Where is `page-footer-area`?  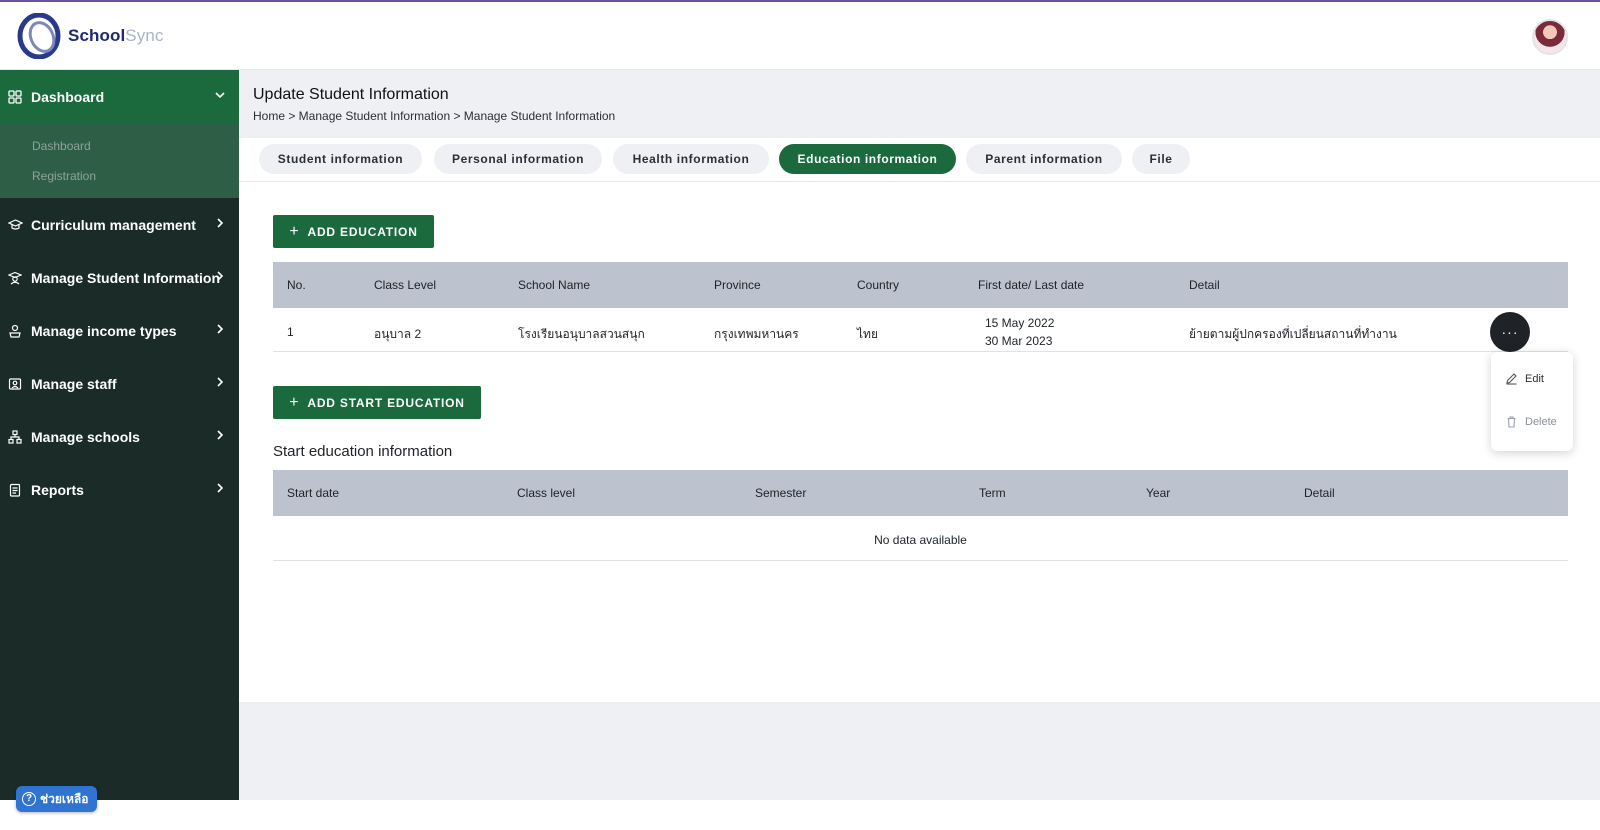 page-footer-area is located at coordinates (919, 751).